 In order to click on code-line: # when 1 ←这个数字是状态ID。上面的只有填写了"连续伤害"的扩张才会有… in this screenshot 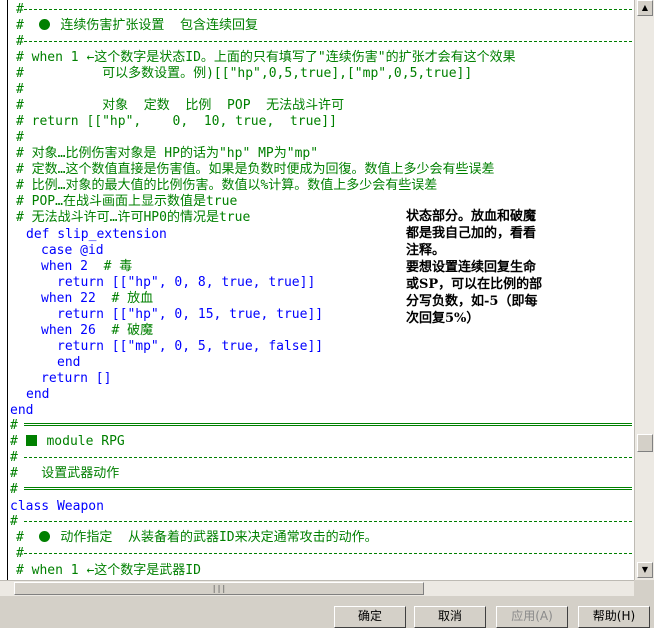, I will do `click(266, 57)`.